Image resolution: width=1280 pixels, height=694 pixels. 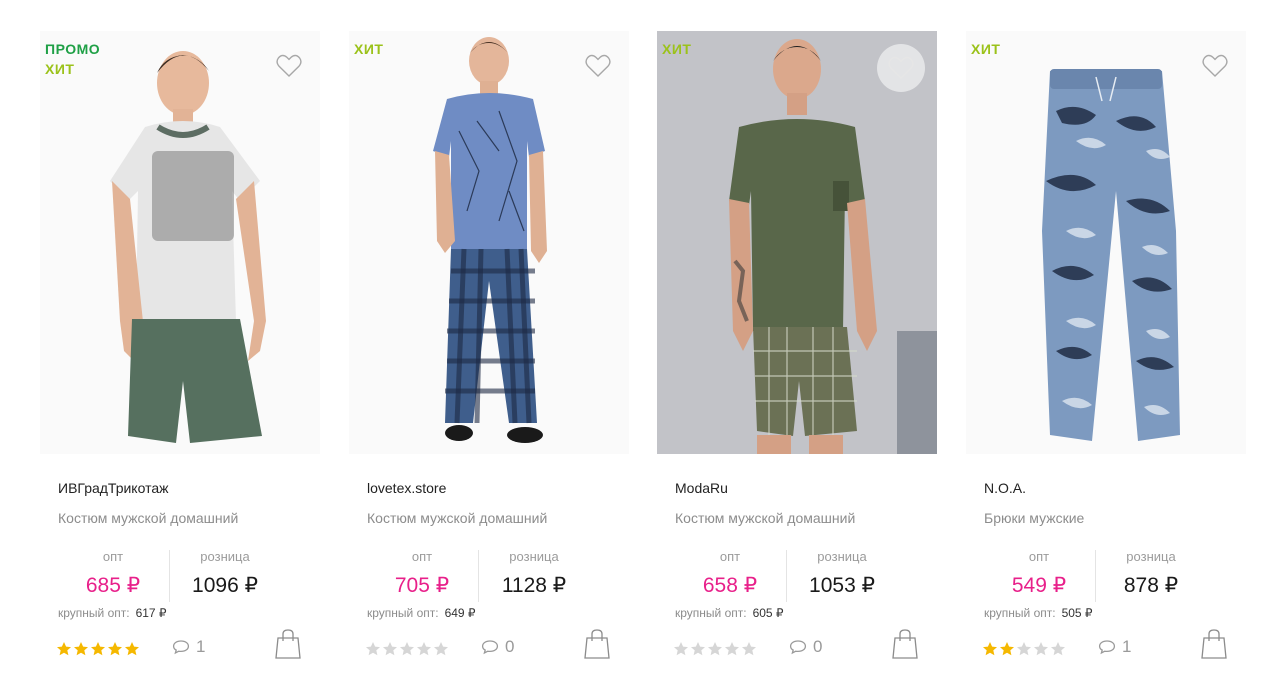 I want to click on badges: ПРОМО ХИТ, so click(x=72, y=59).